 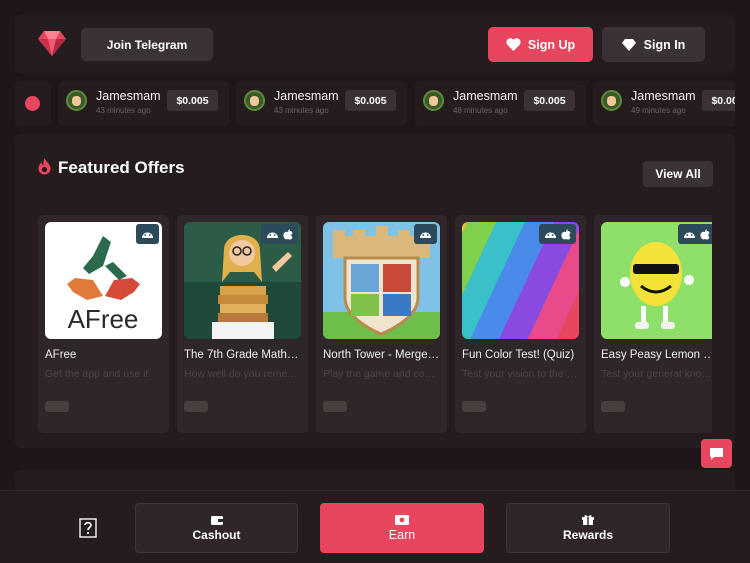 What do you see at coordinates (216, 520) in the screenshot?
I see `wallet-icon` at bounding box center [216, 520].